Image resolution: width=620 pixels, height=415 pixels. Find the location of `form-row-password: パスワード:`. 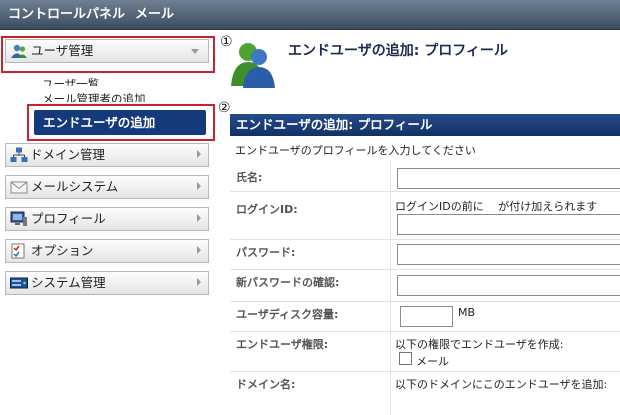

form-row-password: パスワード: is located at coordinates (425, 255).